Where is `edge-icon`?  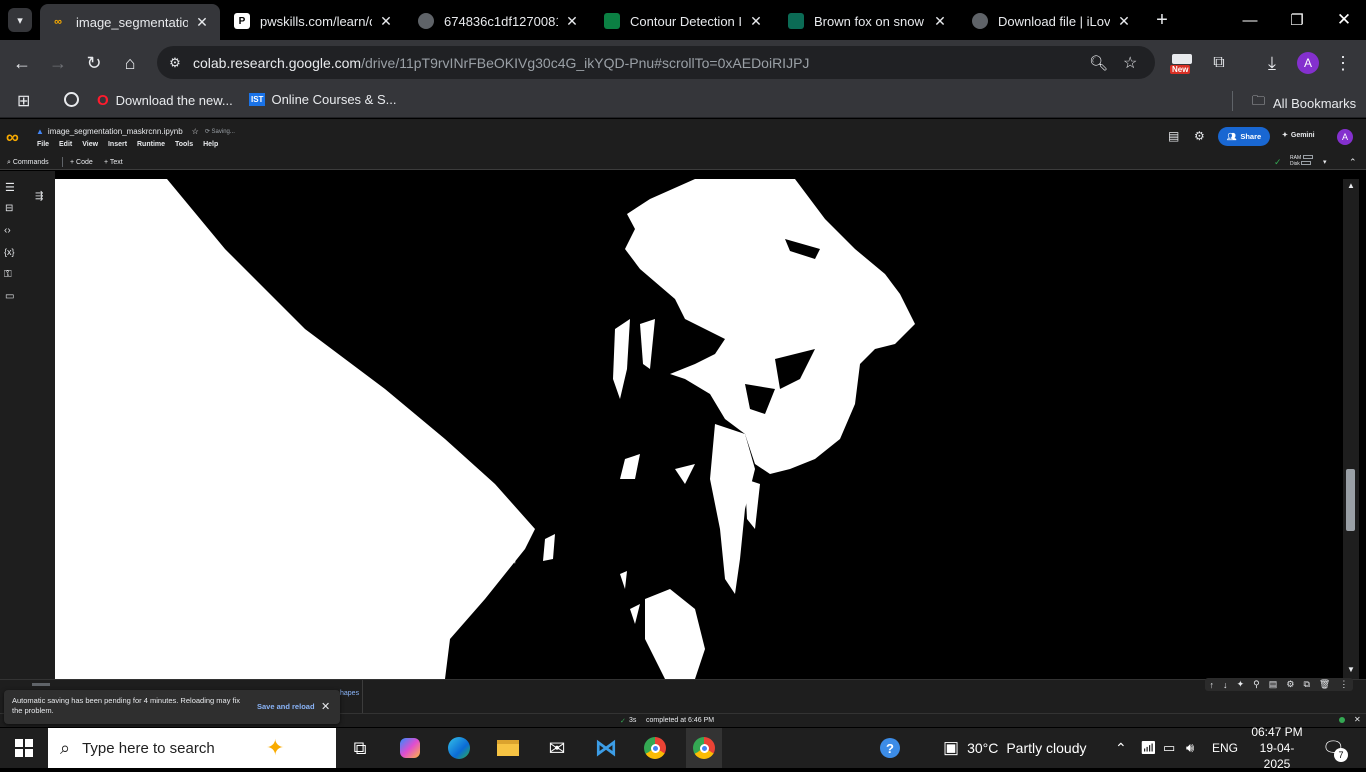 edge-icon is located at coordinates (459, 748).